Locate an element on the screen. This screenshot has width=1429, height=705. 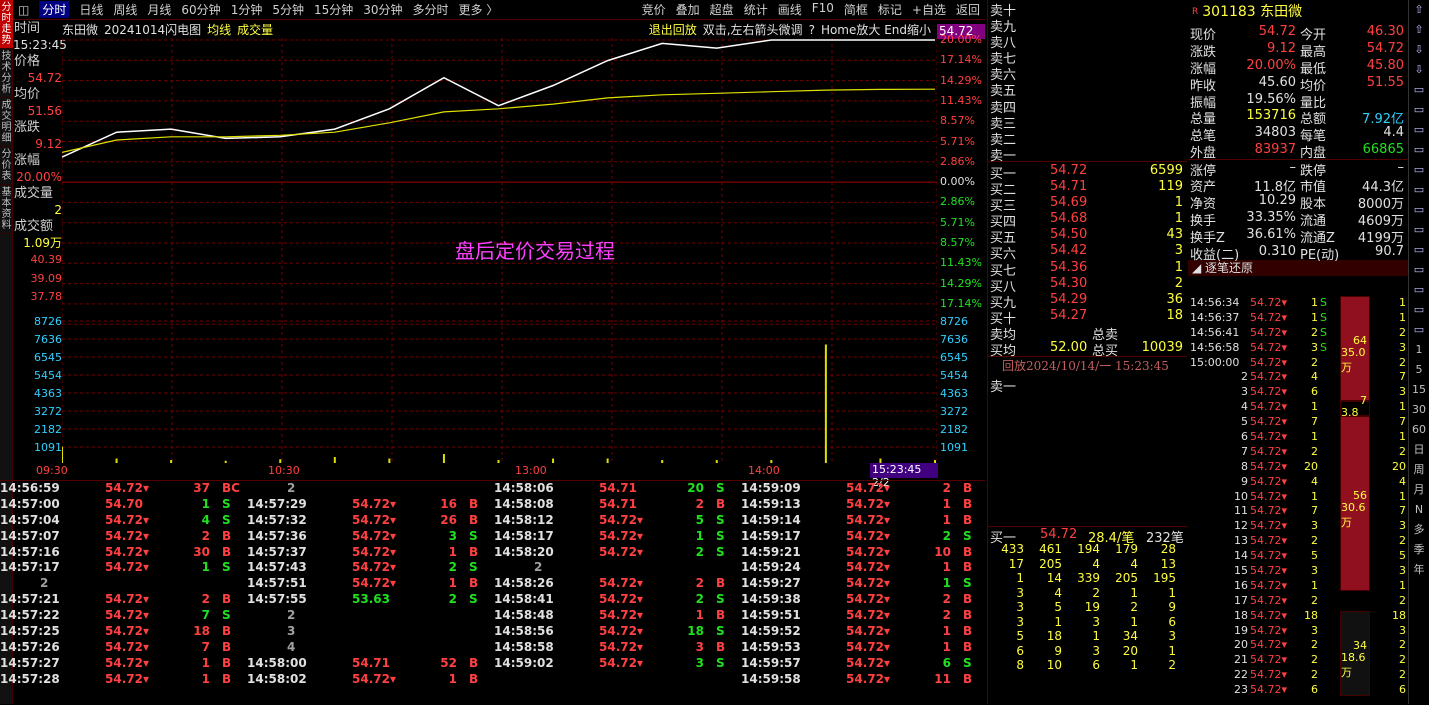
period-tab-7: 15分钟 is located at coordinates (333, 9).